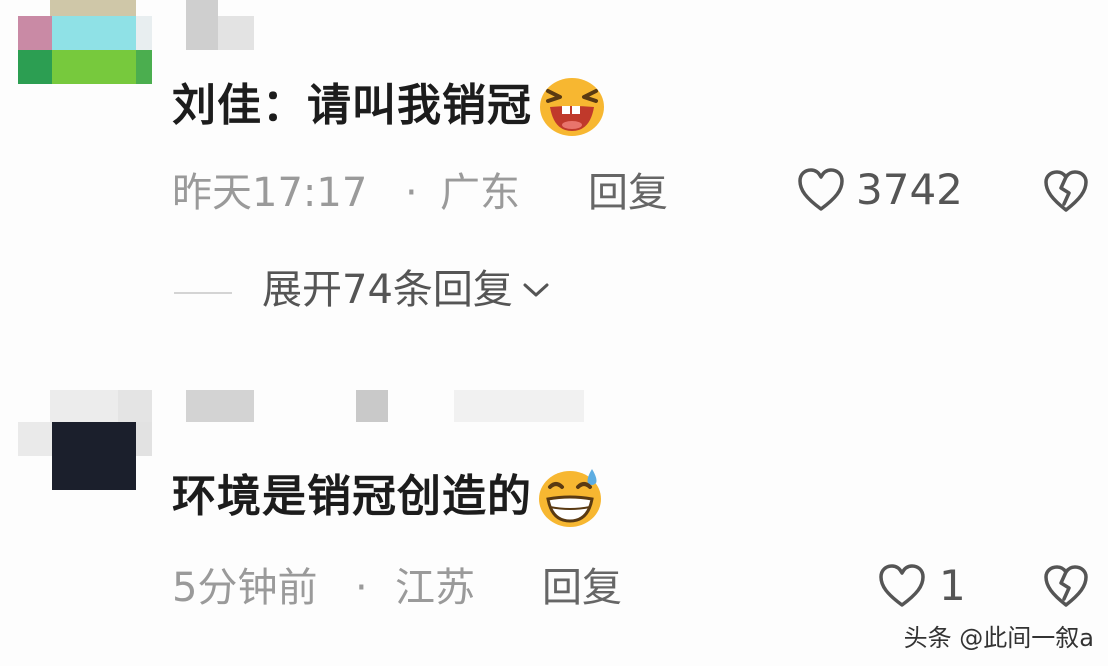 The height and width of the screenshot is (666, 1108). I want to click on comment-text: 刘佳：请叫我销冠, so click(352, 105).